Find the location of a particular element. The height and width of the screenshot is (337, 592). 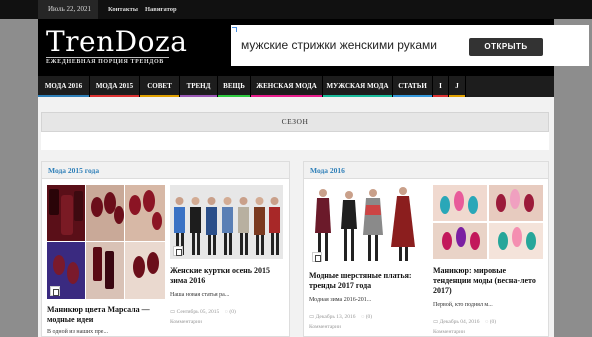

post-meta: ▭ Сентябрь 05, 2015 ◌ (0) is located at coordinates (203, 312).